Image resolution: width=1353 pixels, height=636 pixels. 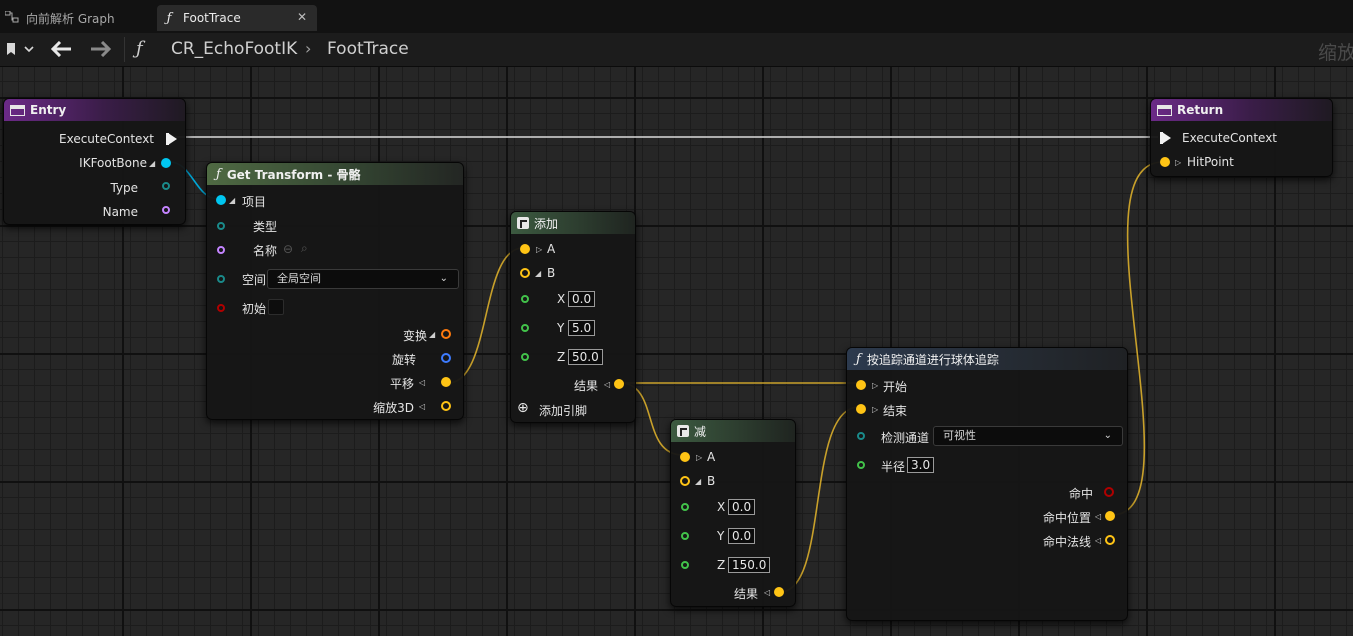 What do you see at coordinates (861, 436) in the screenshot?
I see `trace-channel-pin` at bounding box center [861, 436].